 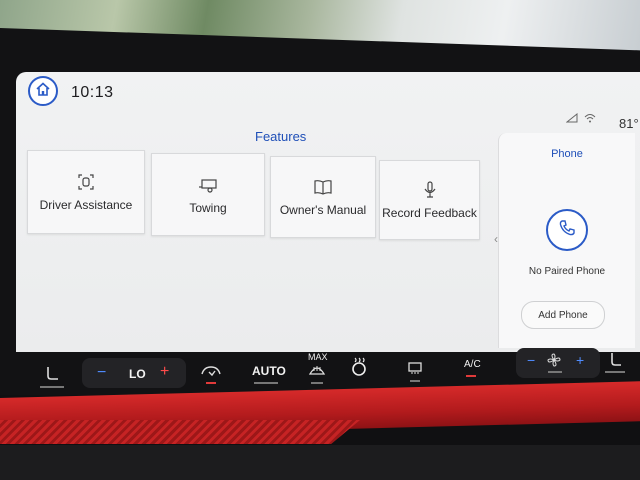 I want to click on fan-increase-button: +, so click(x=580, y=360).